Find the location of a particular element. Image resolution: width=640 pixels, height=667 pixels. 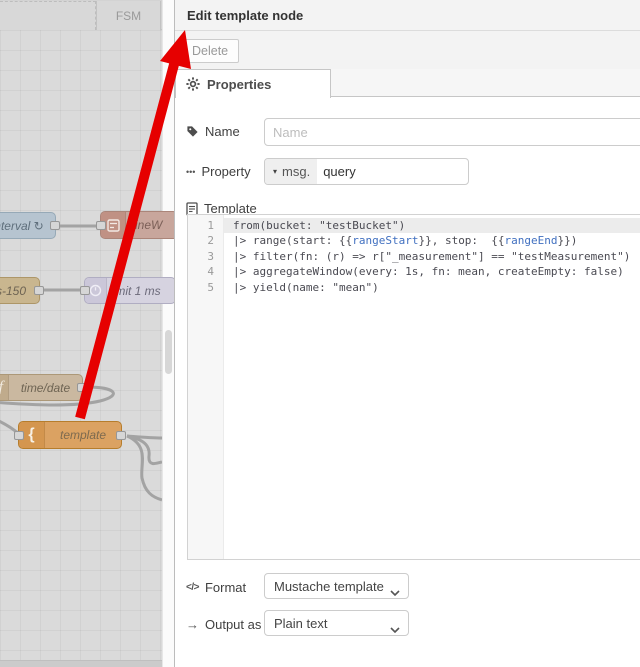

canvas-vertical-scrollbar is located at coordinates (168, 333).